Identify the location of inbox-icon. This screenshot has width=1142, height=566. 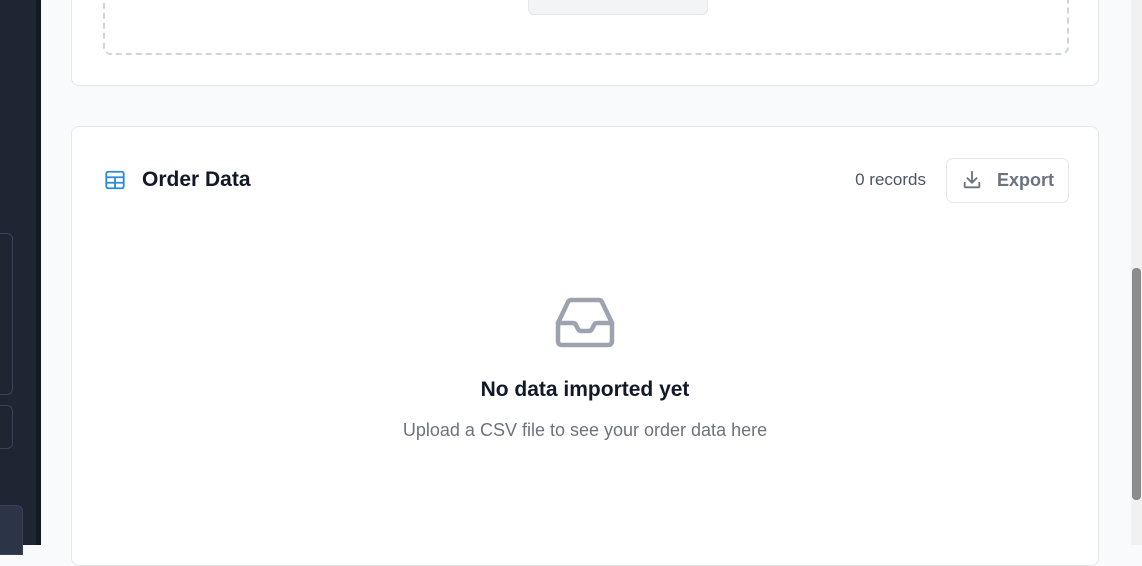
(585, 323).